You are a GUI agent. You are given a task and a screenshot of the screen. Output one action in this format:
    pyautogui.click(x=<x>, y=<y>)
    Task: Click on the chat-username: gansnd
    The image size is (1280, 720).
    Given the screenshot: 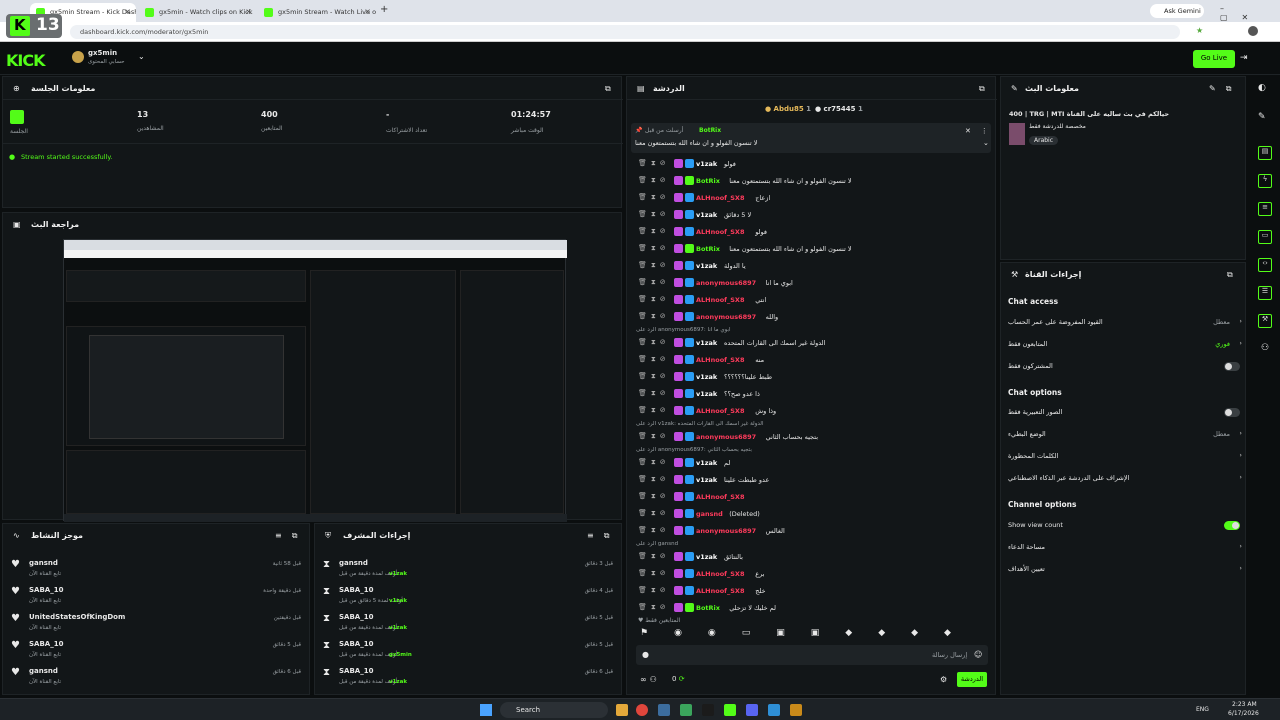 What is the action you would take?
    pyautogui.click(x=709, y=514)
    